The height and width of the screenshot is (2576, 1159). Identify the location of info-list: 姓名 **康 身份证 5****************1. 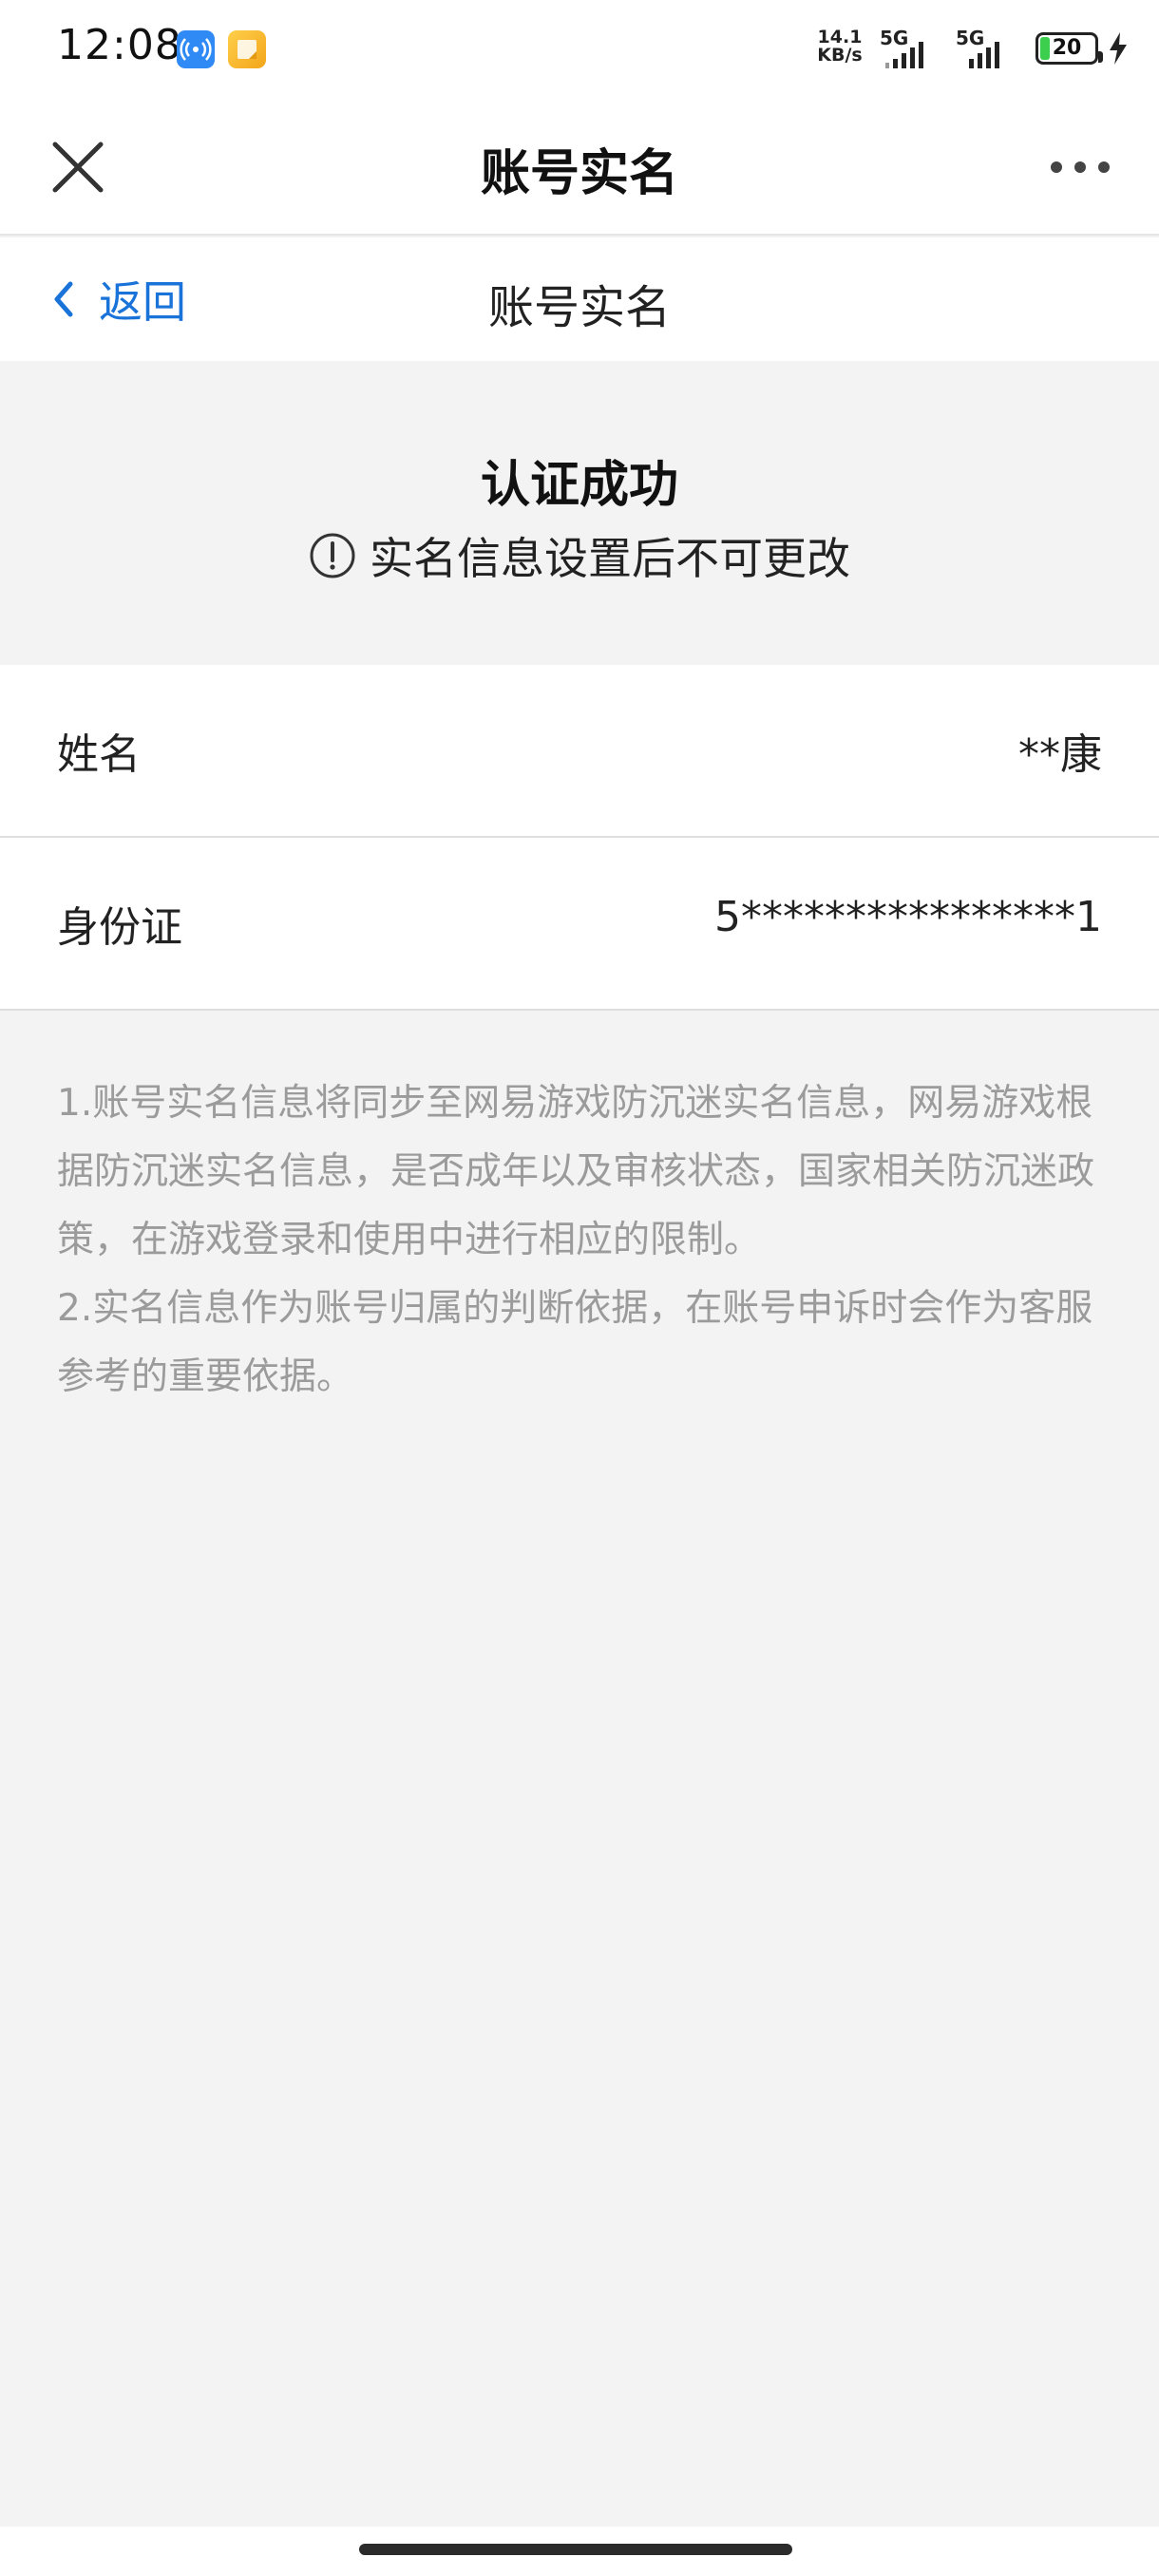
(579, 838).